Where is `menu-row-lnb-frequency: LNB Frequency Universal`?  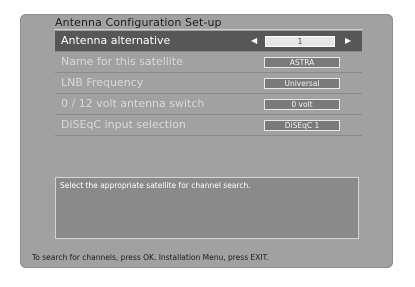 menu-row-lnb-frequency: LNB Frequency Universal is located at coordinates (208, 83).